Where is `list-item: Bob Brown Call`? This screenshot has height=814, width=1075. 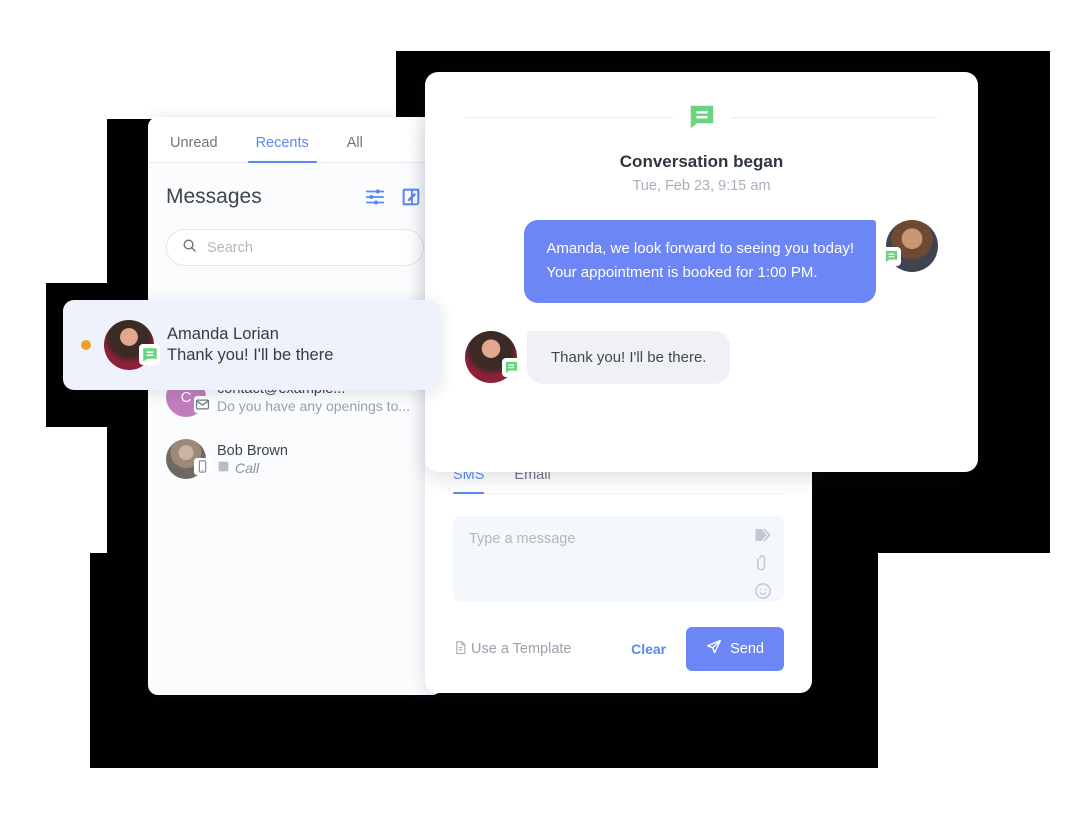
list-item: Bob Brown Call is located at coordinates (295, 459).